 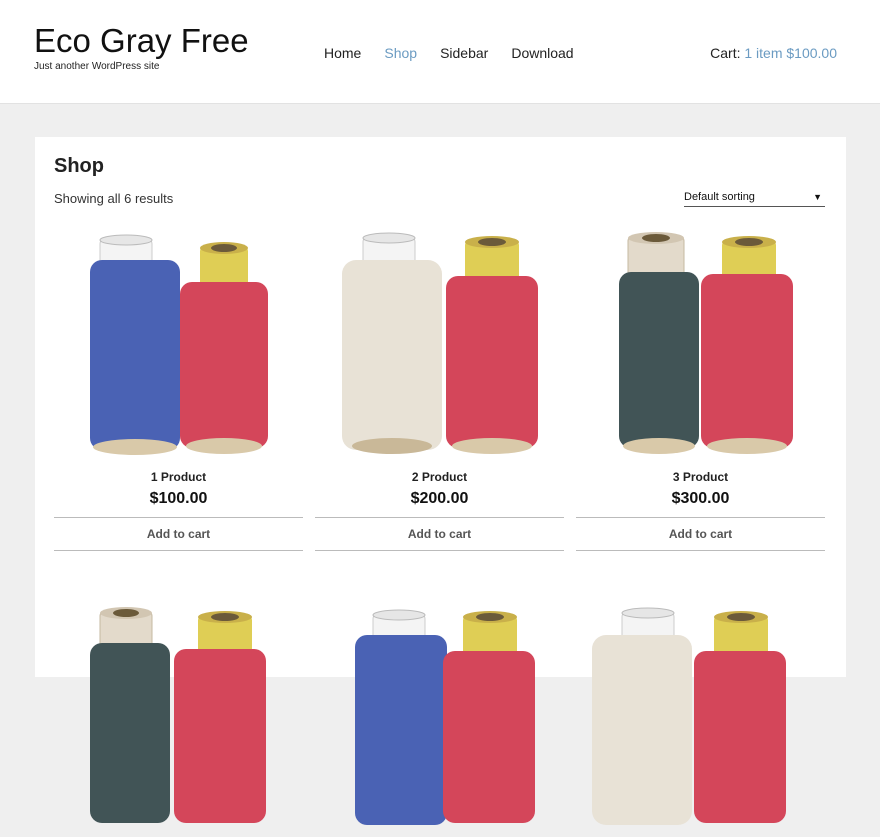 I want to click on result-count: Showing all 6 results, so click(x=114, y=198).